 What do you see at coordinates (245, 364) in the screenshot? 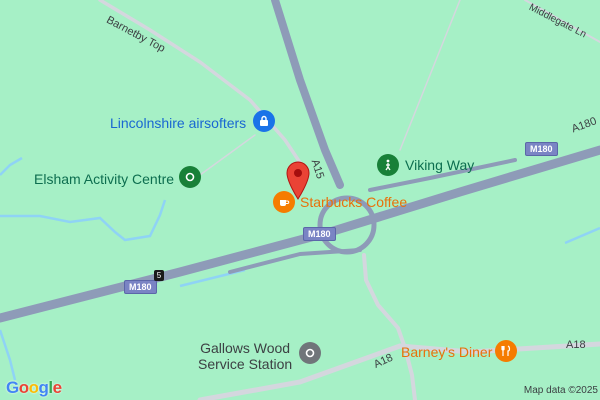
I see `poi-label-line-2: Service Station` at bounding box center [245, 364].